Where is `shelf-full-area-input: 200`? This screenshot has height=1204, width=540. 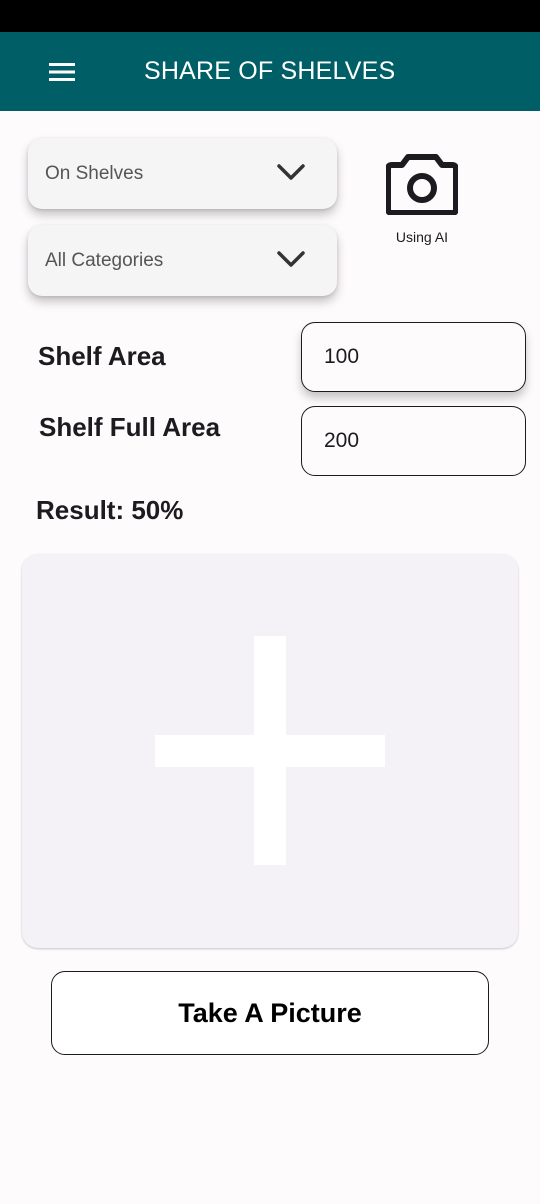 shelf-full-area-input: 200 is located at coordinates (413, 441).